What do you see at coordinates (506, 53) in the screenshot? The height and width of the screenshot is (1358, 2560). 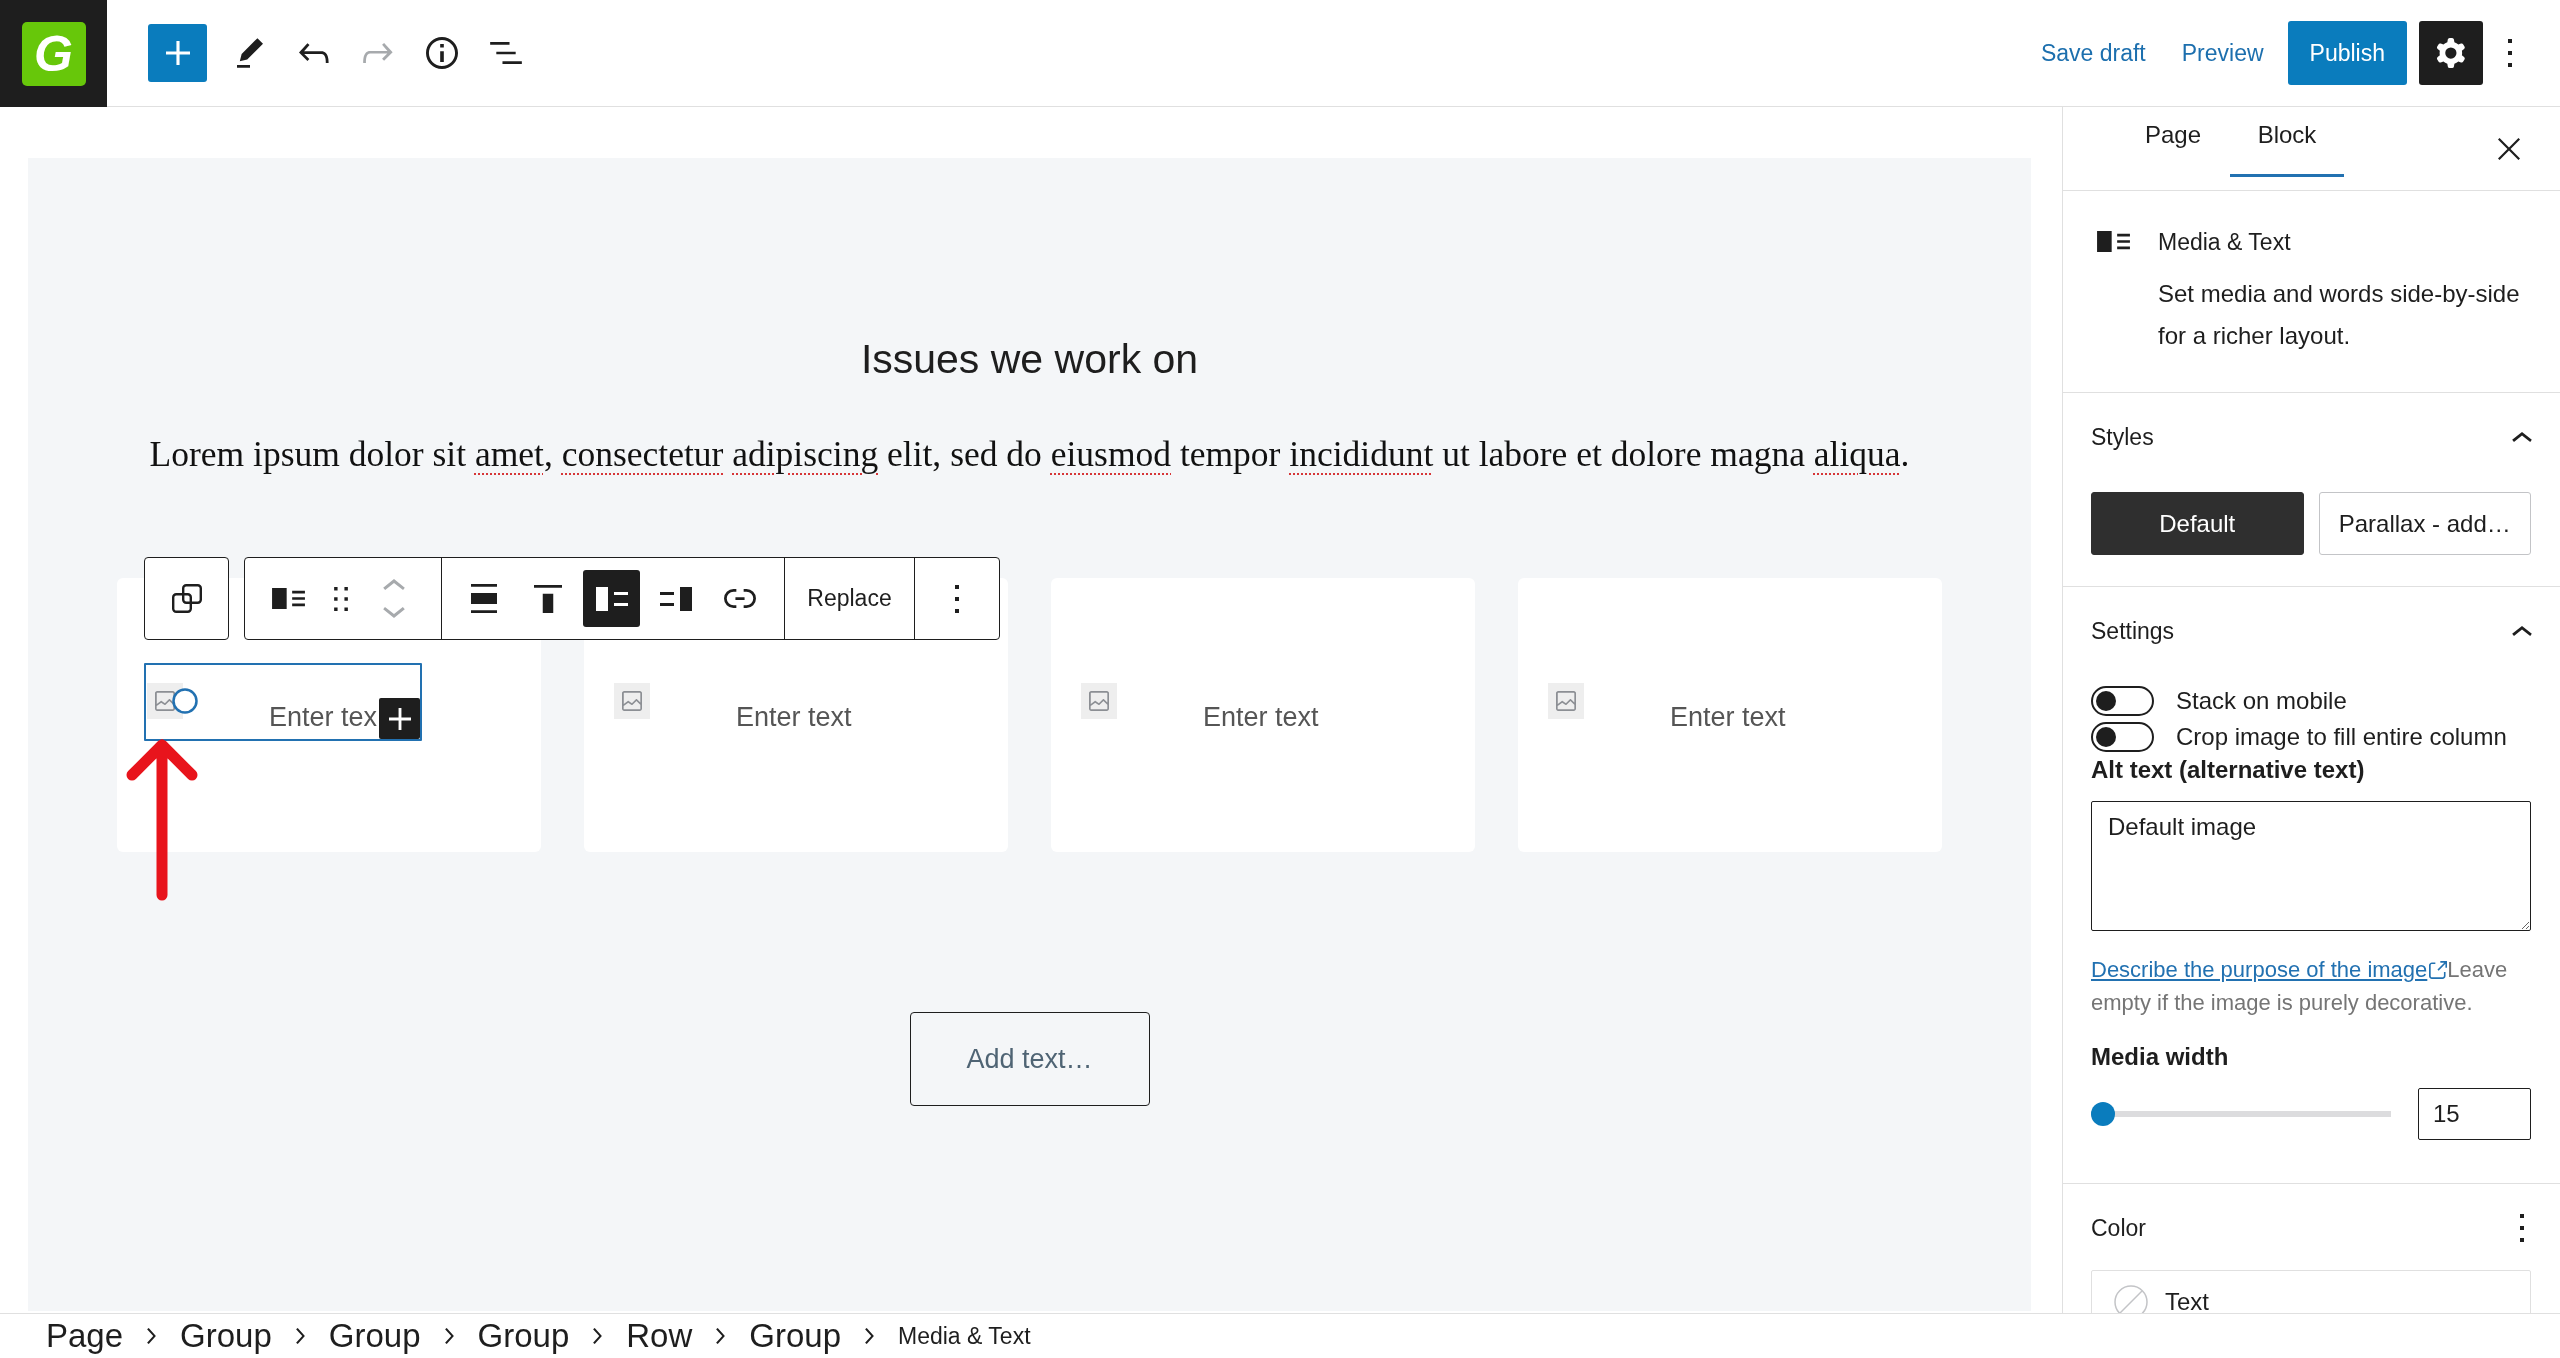 I see `list-view-icon` at bounding box center [506, 53].